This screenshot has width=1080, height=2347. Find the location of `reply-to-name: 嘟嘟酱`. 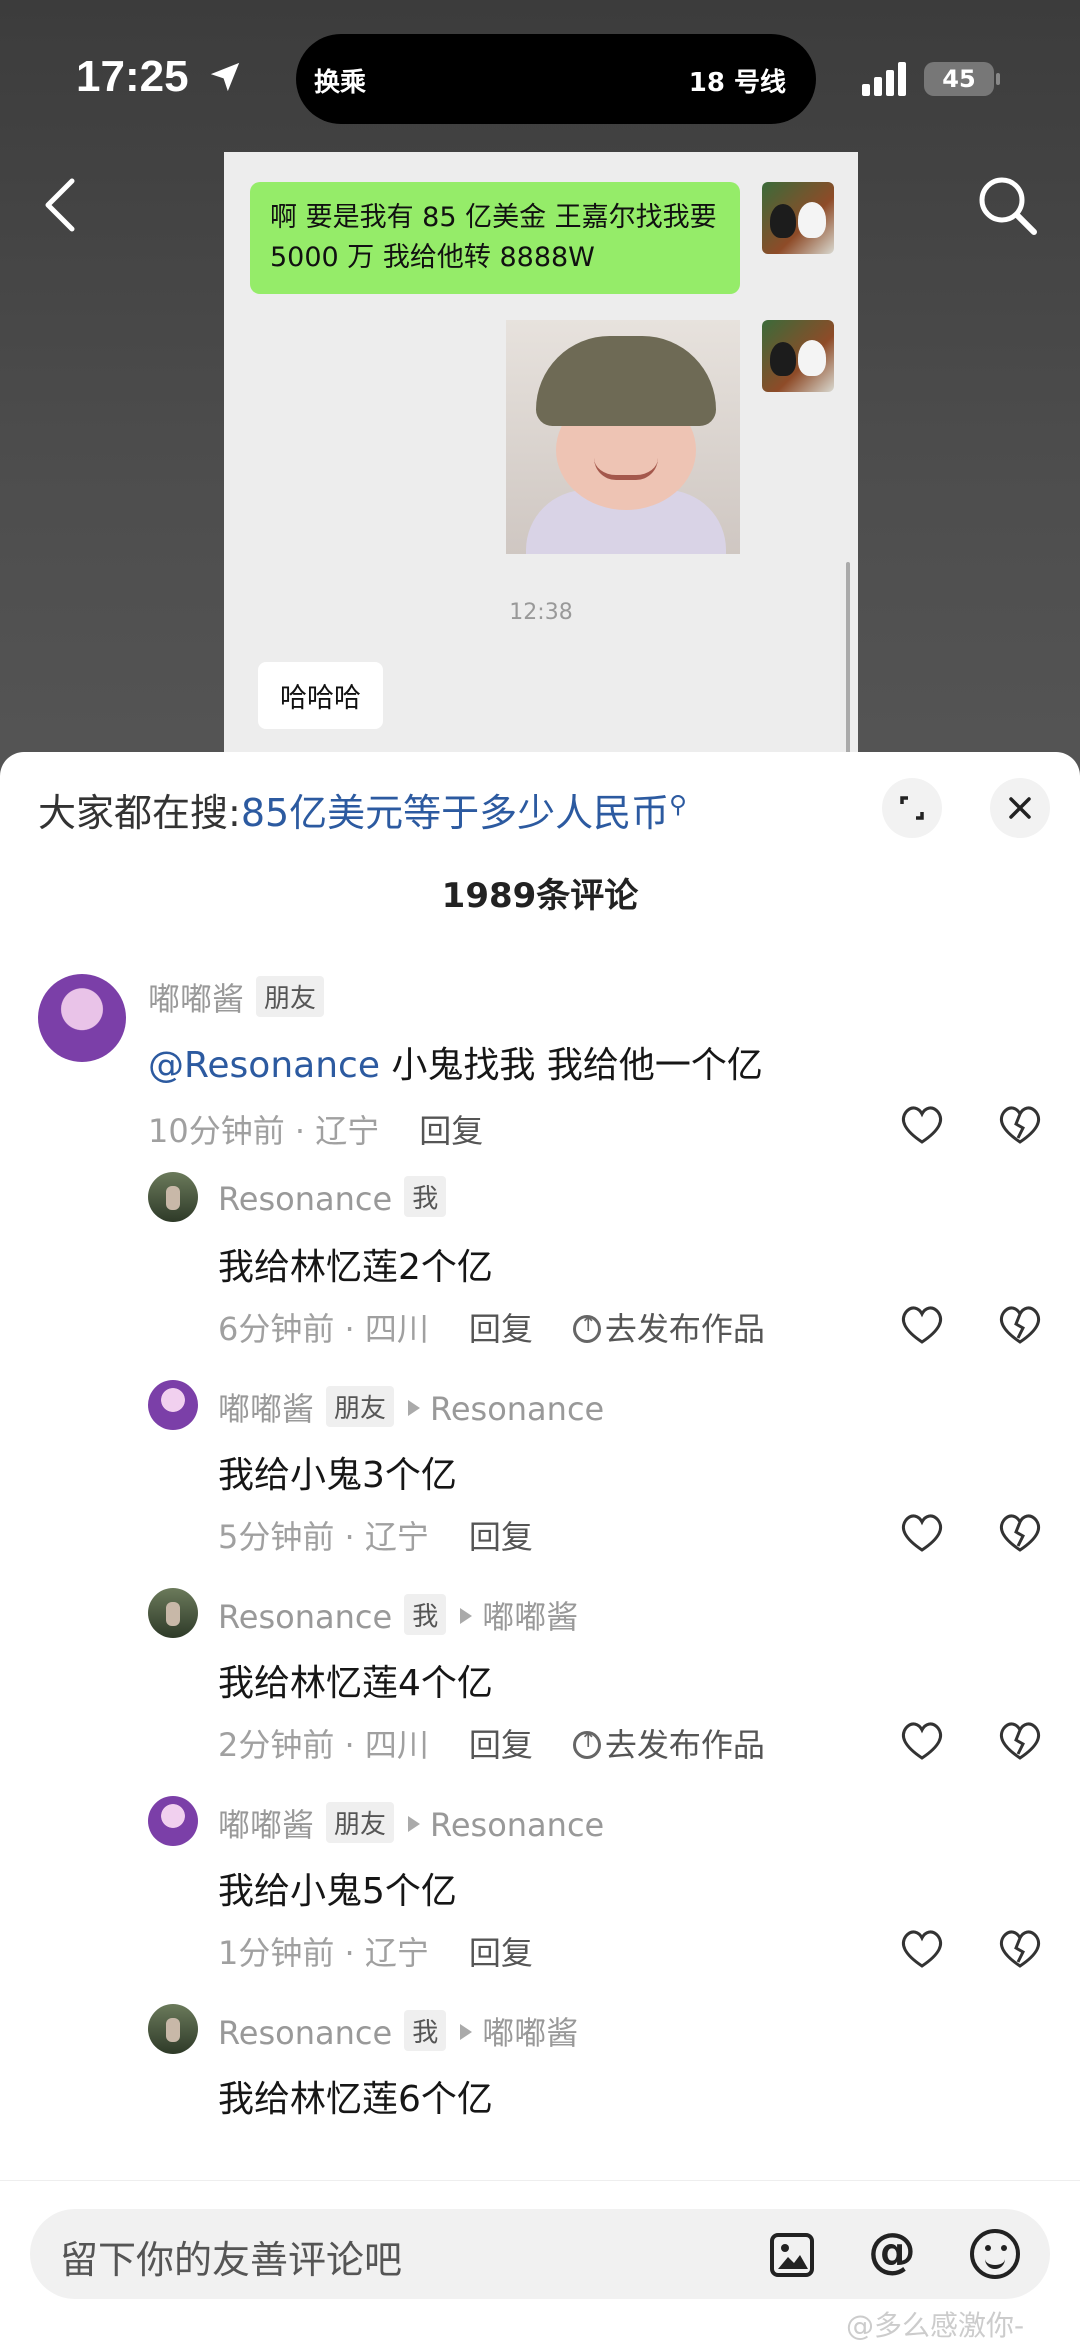

reply-to-name: 嘟嘟酱 is located at coordinates (530, 2033).